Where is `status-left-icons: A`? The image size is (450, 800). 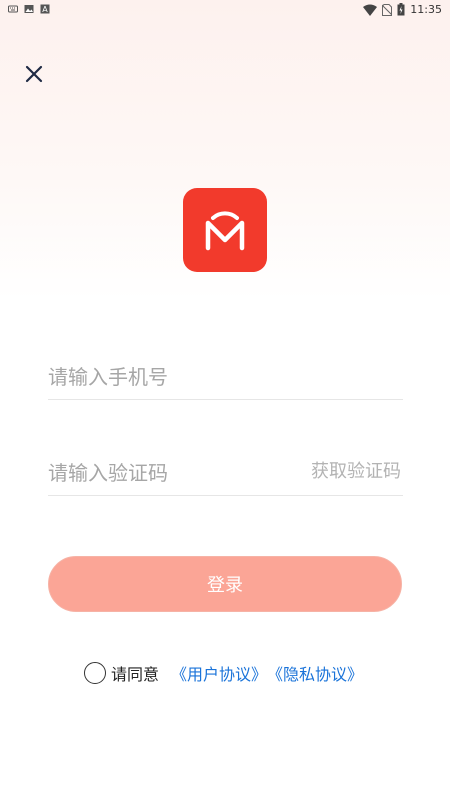
status-left-icons: A is located at coordinates (29, 9).